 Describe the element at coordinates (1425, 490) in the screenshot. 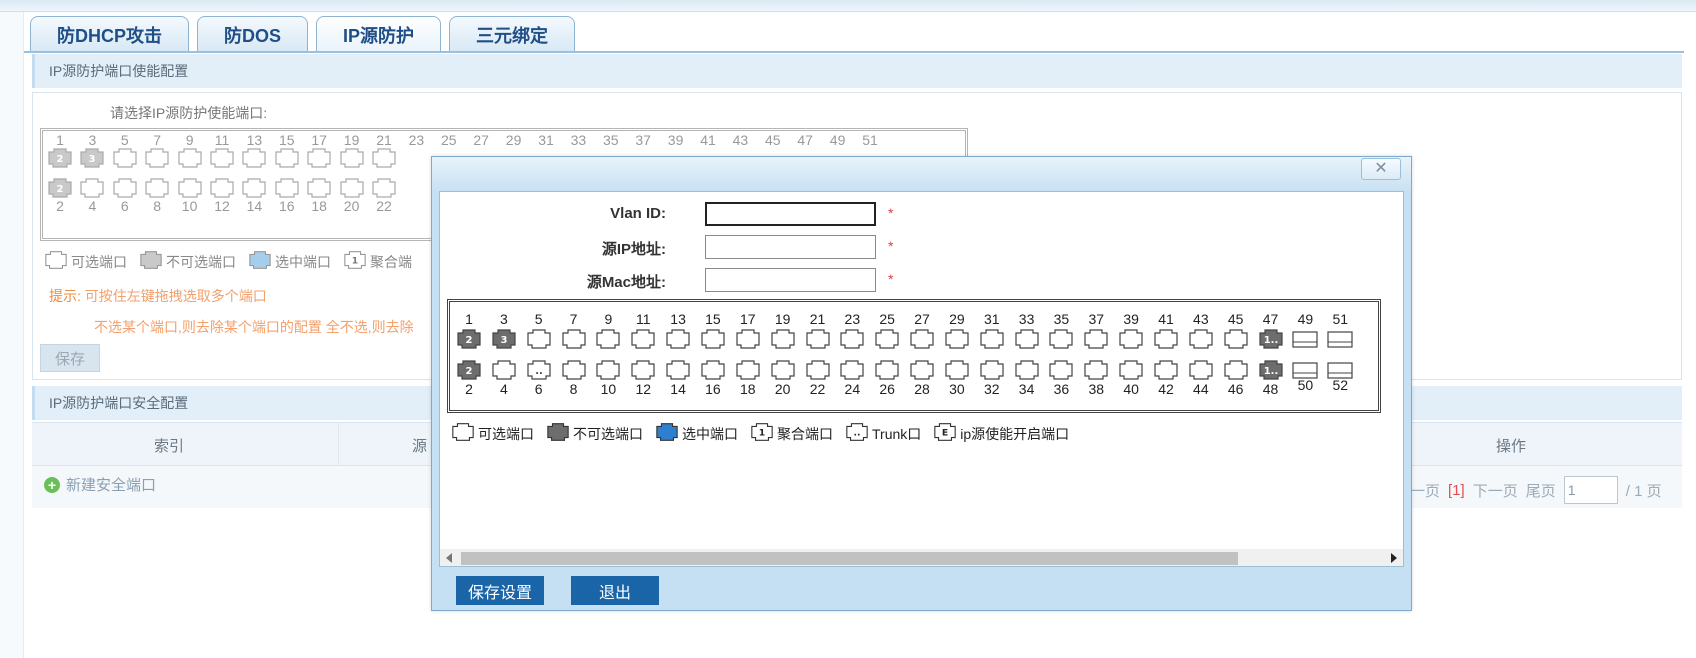

I see `pager-prev: 一页` at that location.